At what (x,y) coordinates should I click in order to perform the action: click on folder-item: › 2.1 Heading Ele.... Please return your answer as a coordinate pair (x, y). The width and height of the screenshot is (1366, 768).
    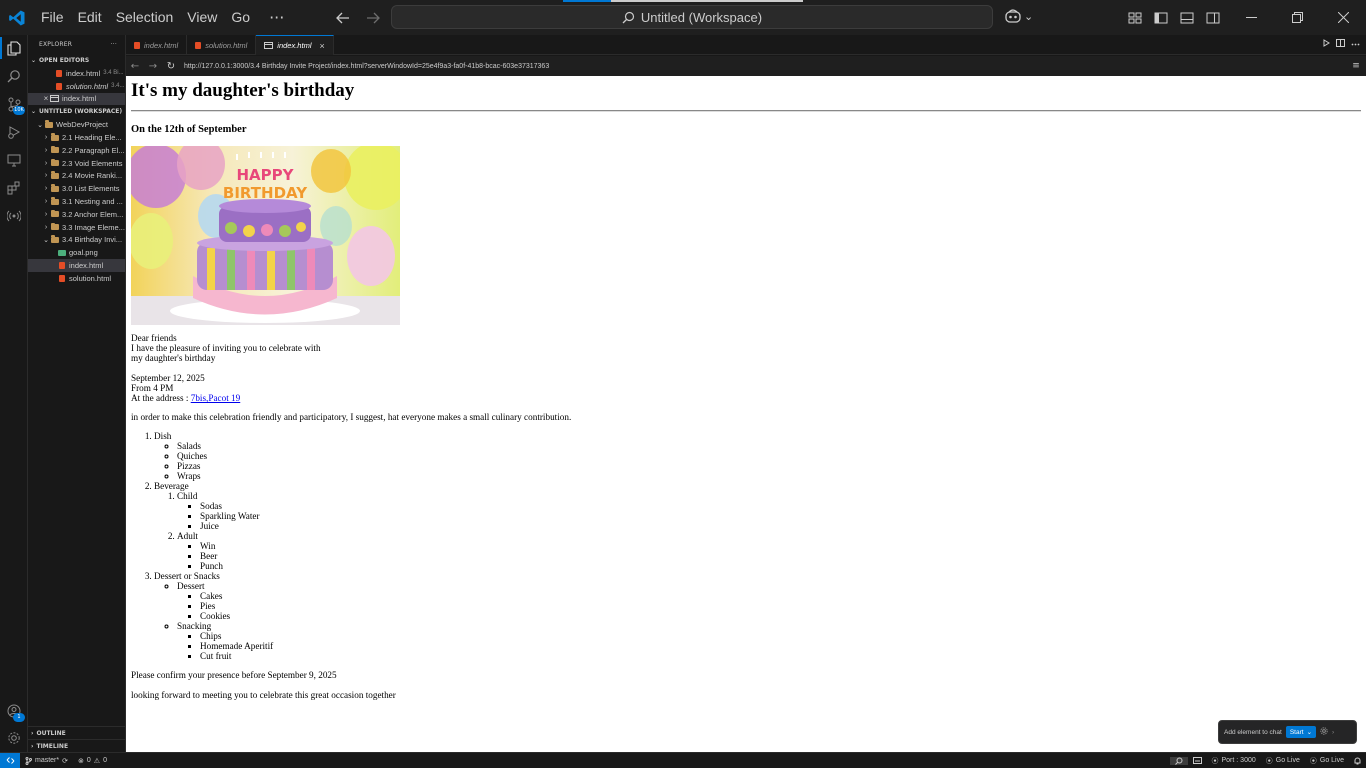
    Looking at the image, I should click on (76, 137).